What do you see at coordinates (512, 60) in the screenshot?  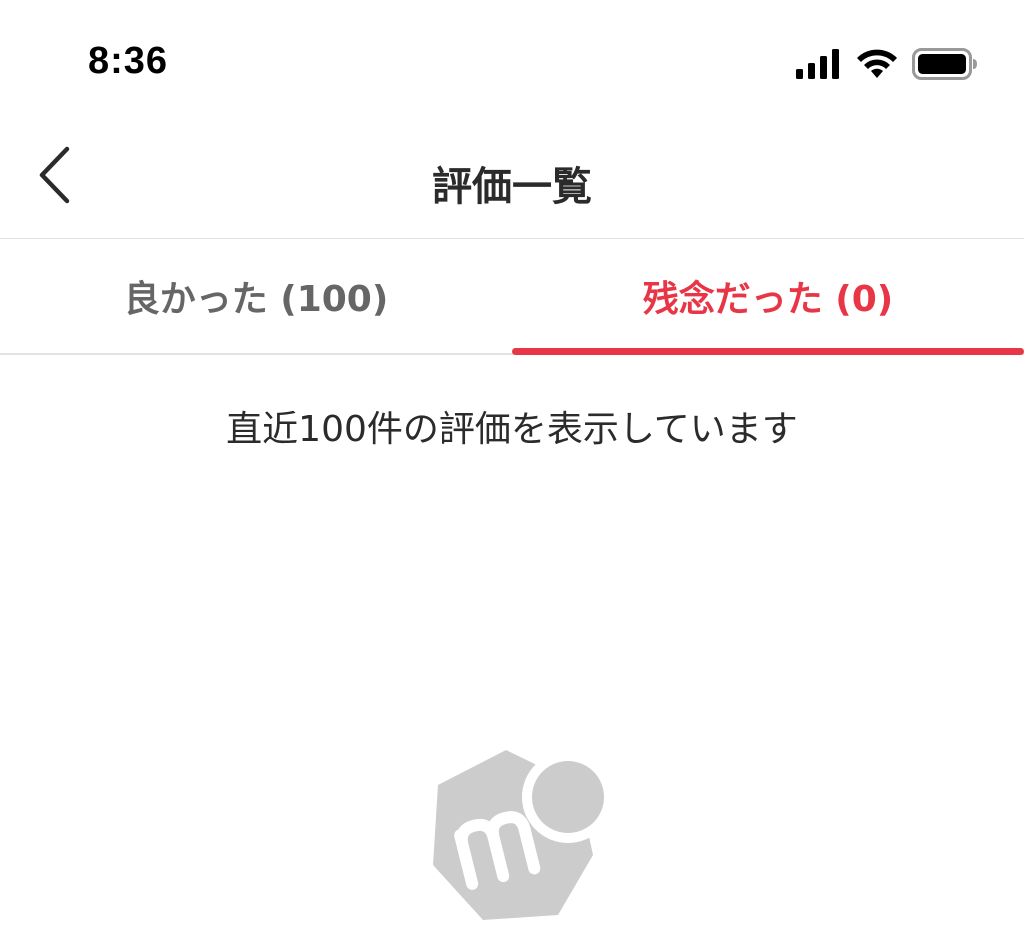 I see `status-bar: 8:36` at bounding box center [512, 60].